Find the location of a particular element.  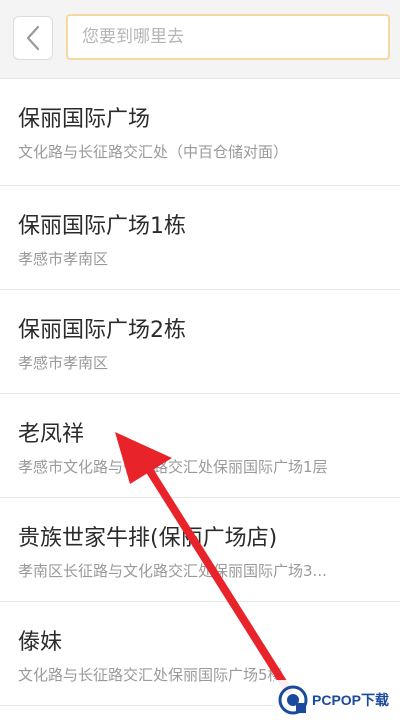

pcpop-logo-icon is located at coordinates (293, 700).